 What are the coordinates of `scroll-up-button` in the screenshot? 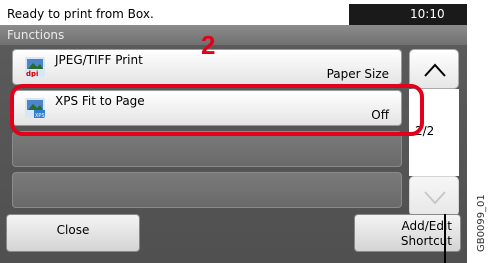 It's located at (434, 69).